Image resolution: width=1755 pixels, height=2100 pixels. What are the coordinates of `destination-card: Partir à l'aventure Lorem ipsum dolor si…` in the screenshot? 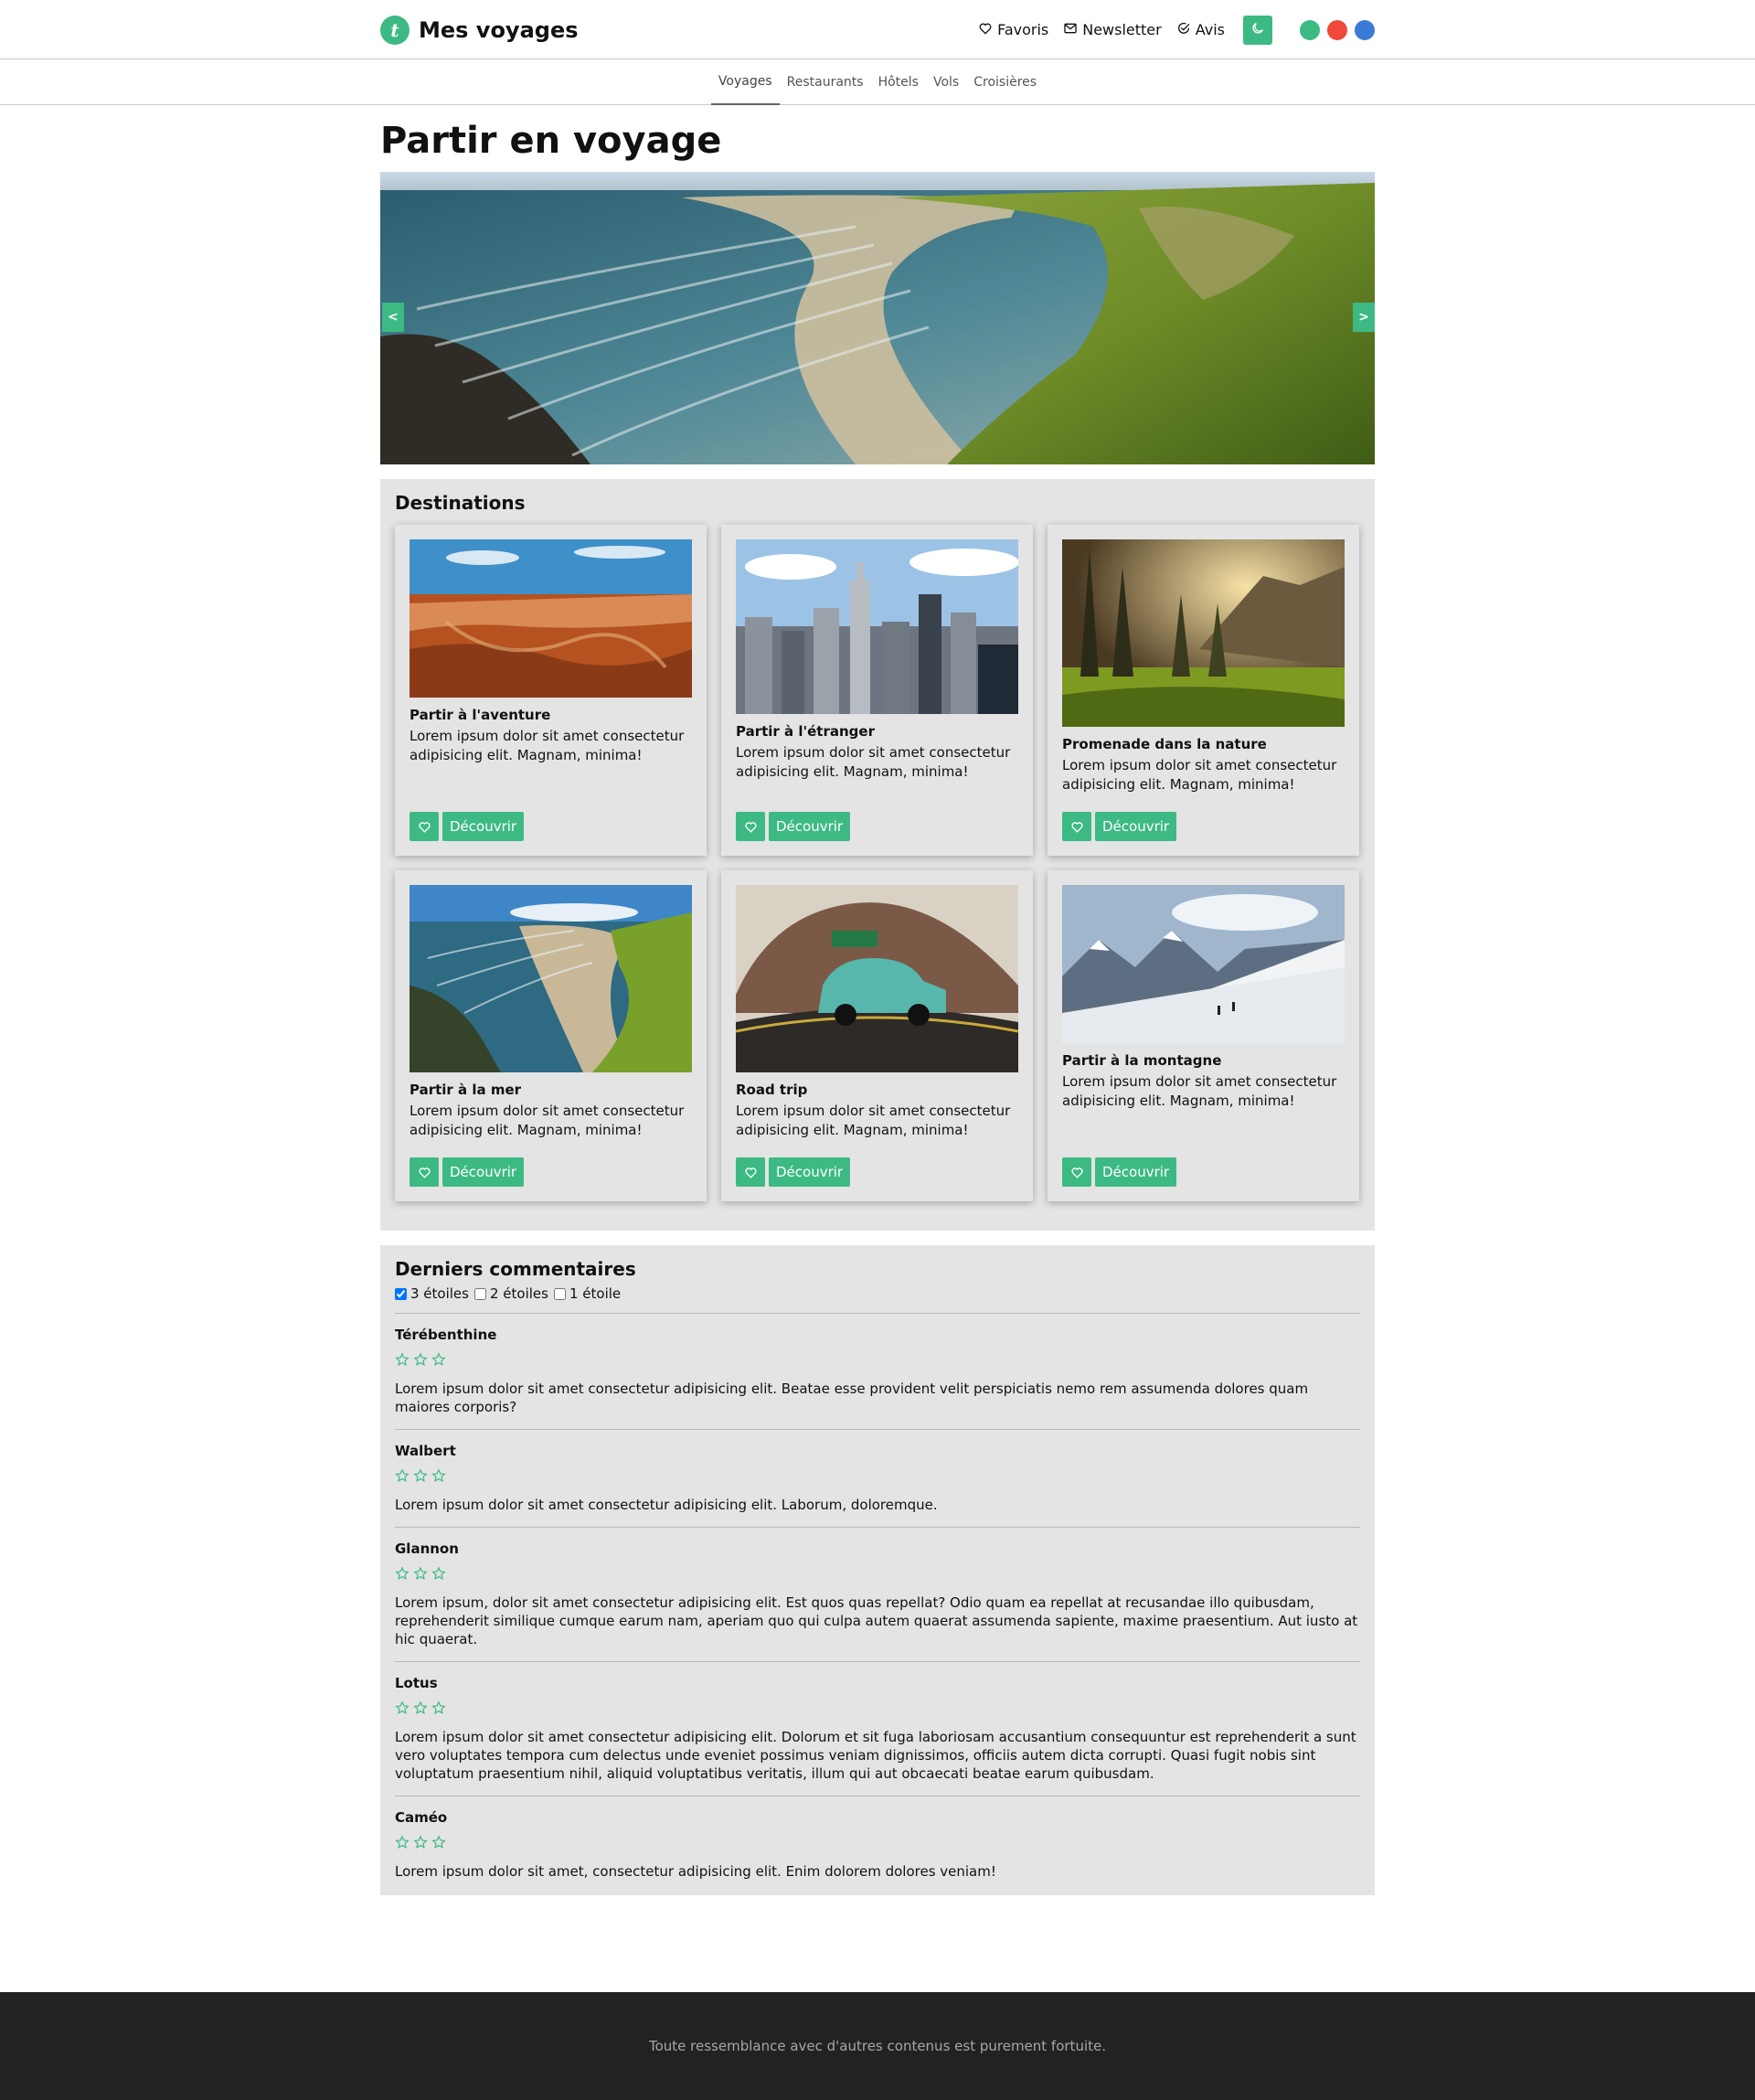 It's located at (551, 690).